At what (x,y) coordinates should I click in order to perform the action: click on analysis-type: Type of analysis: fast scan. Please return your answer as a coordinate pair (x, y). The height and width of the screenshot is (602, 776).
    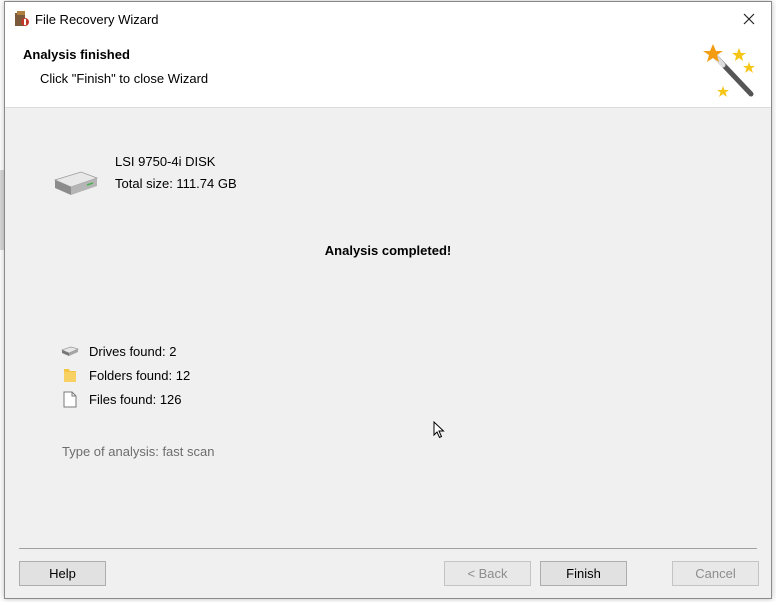
    Looking at the image, I should click on (138, 451).